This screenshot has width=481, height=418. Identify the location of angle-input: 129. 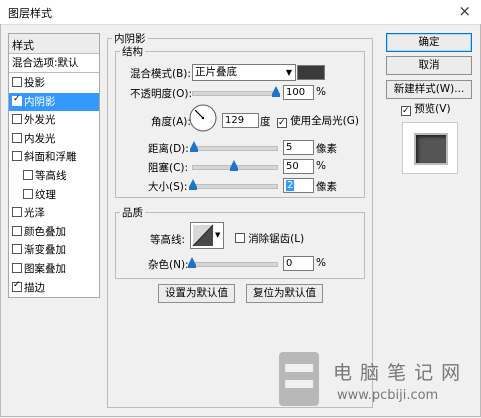
(240, 120).